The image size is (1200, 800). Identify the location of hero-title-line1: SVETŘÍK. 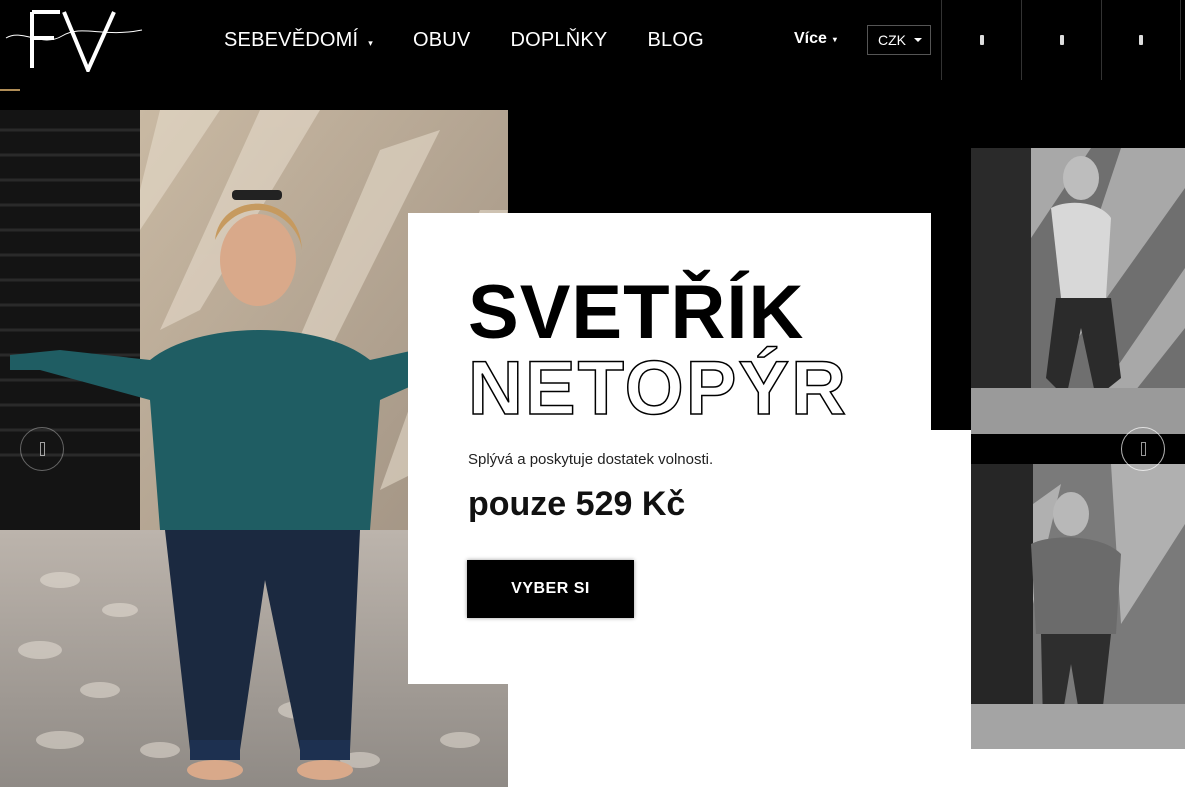
(636, 312).